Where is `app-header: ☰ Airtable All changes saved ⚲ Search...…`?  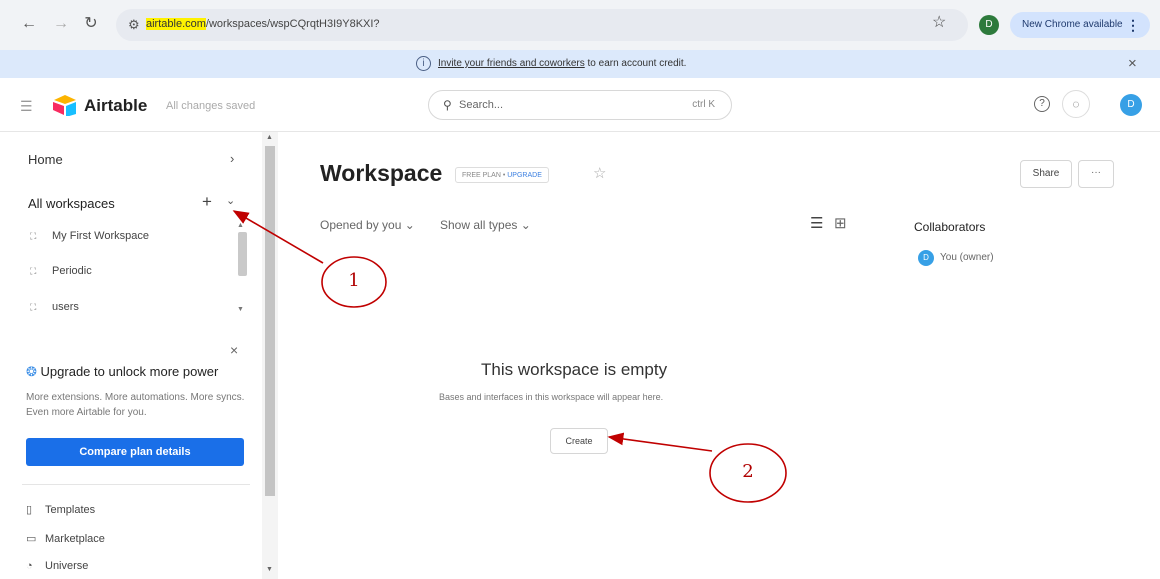
app-header: ☰ Airtable All changes saved ⚲ Search...… is located at coordinates (580, 105).